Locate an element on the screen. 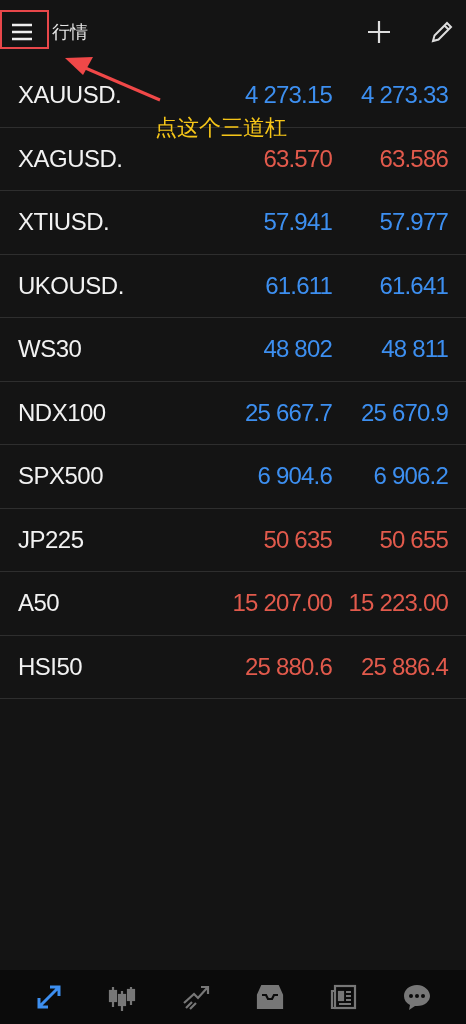  bid-price: 61.611 is located at coordinates (298, 285).